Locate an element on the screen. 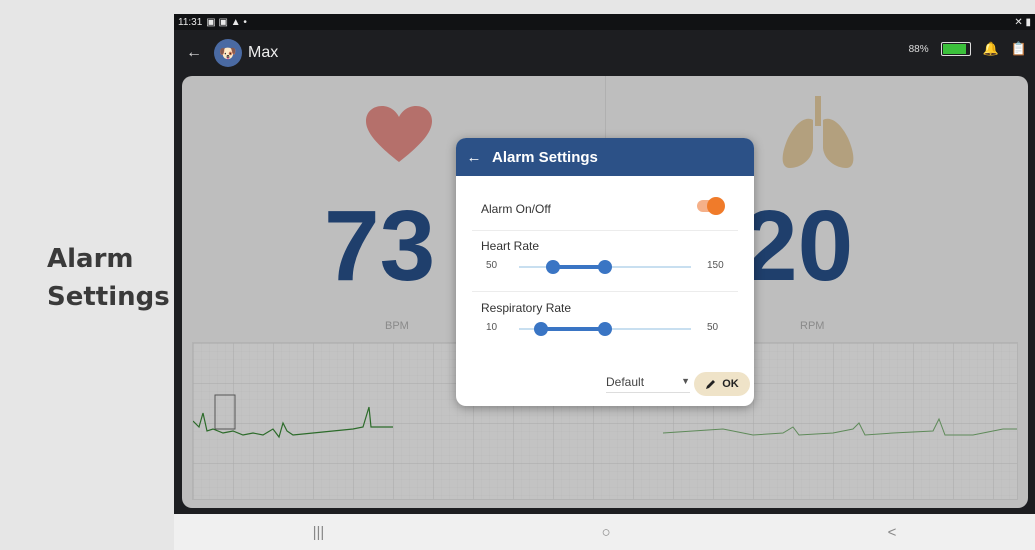 The width and height of the screenshot is (1035, 550). bell-icon: 🔔 is located at coordinates (991, 49).